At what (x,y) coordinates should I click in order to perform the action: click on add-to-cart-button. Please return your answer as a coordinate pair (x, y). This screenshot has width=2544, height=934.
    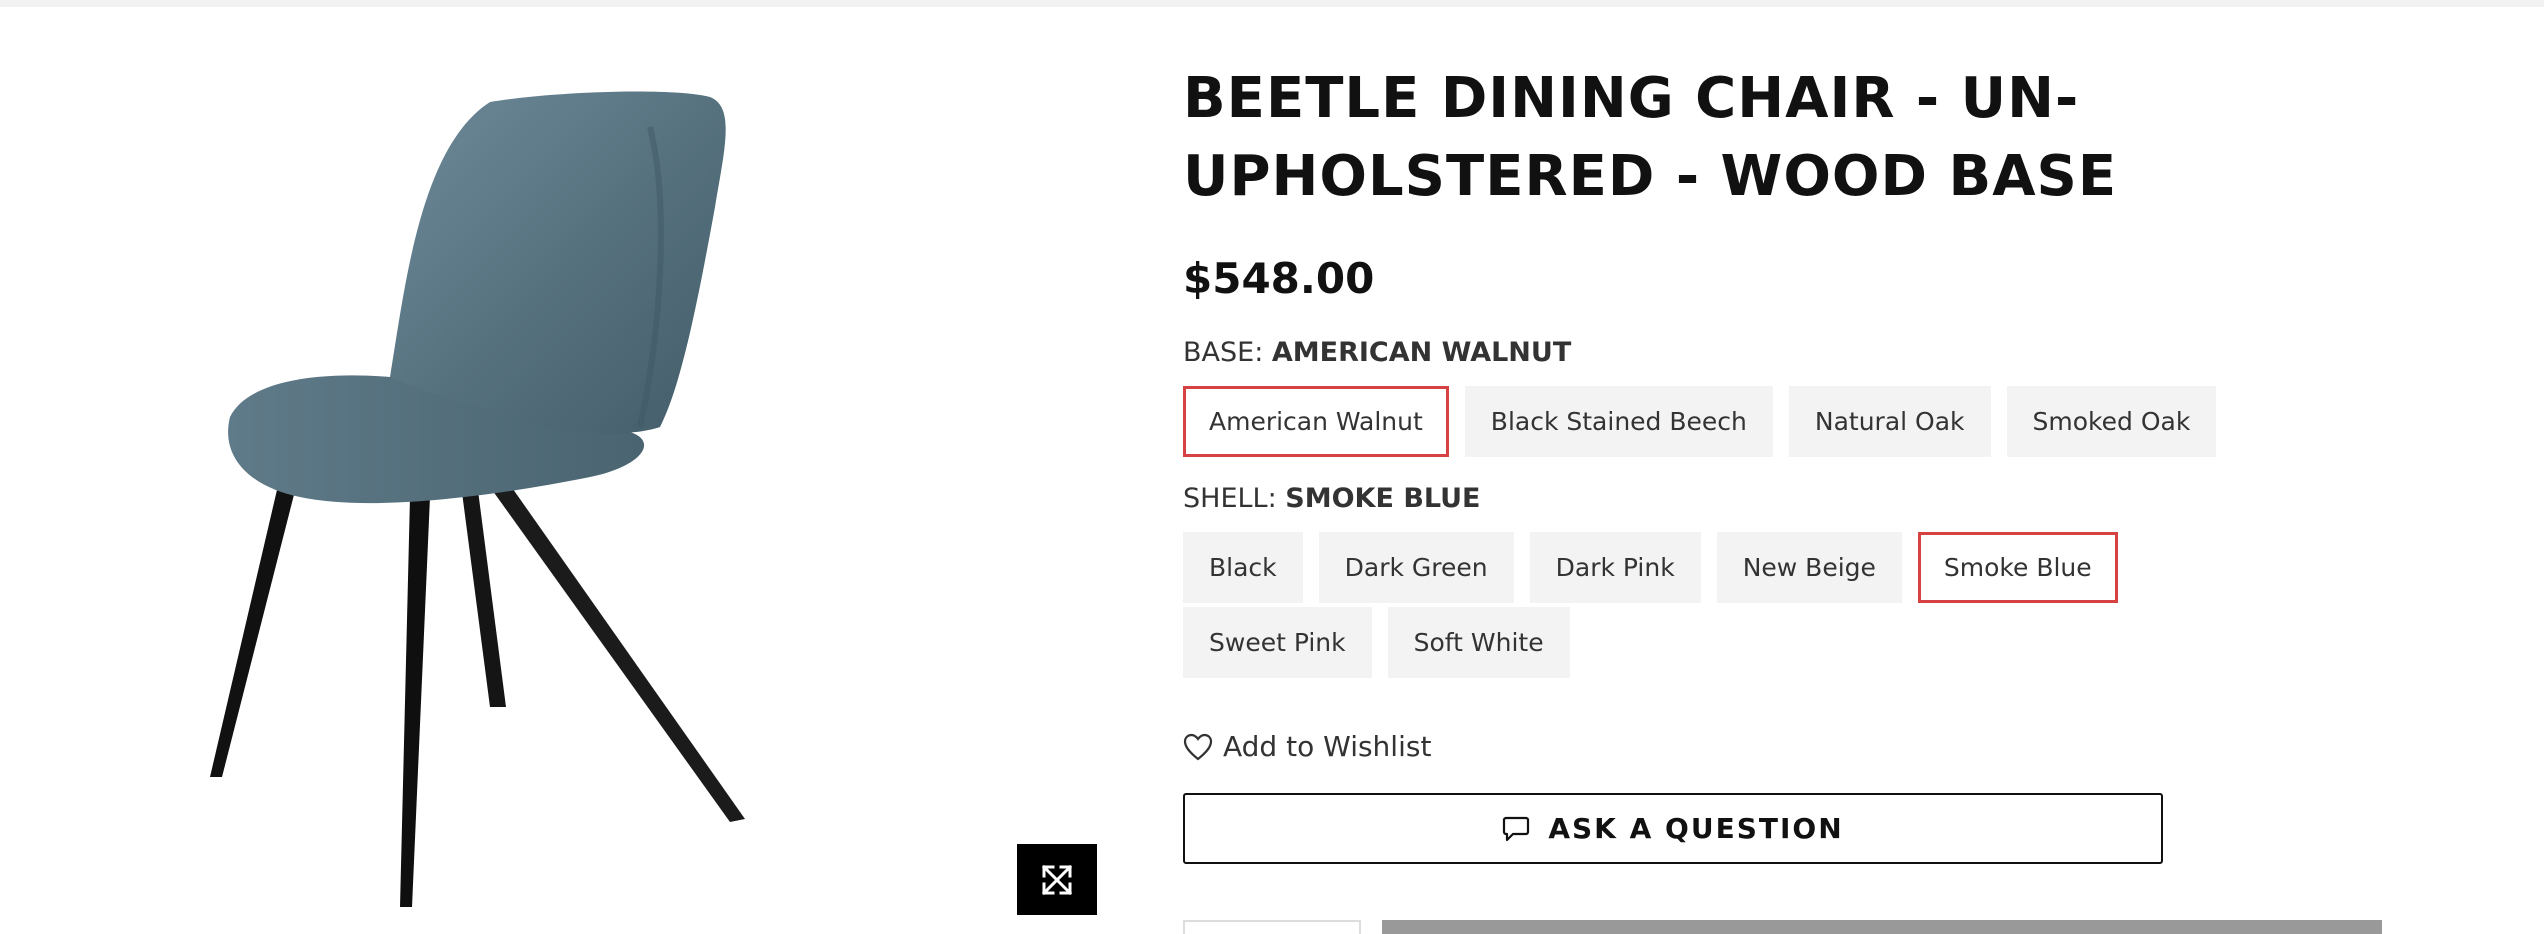
    Looking at the image, I should click on (1882, 927).